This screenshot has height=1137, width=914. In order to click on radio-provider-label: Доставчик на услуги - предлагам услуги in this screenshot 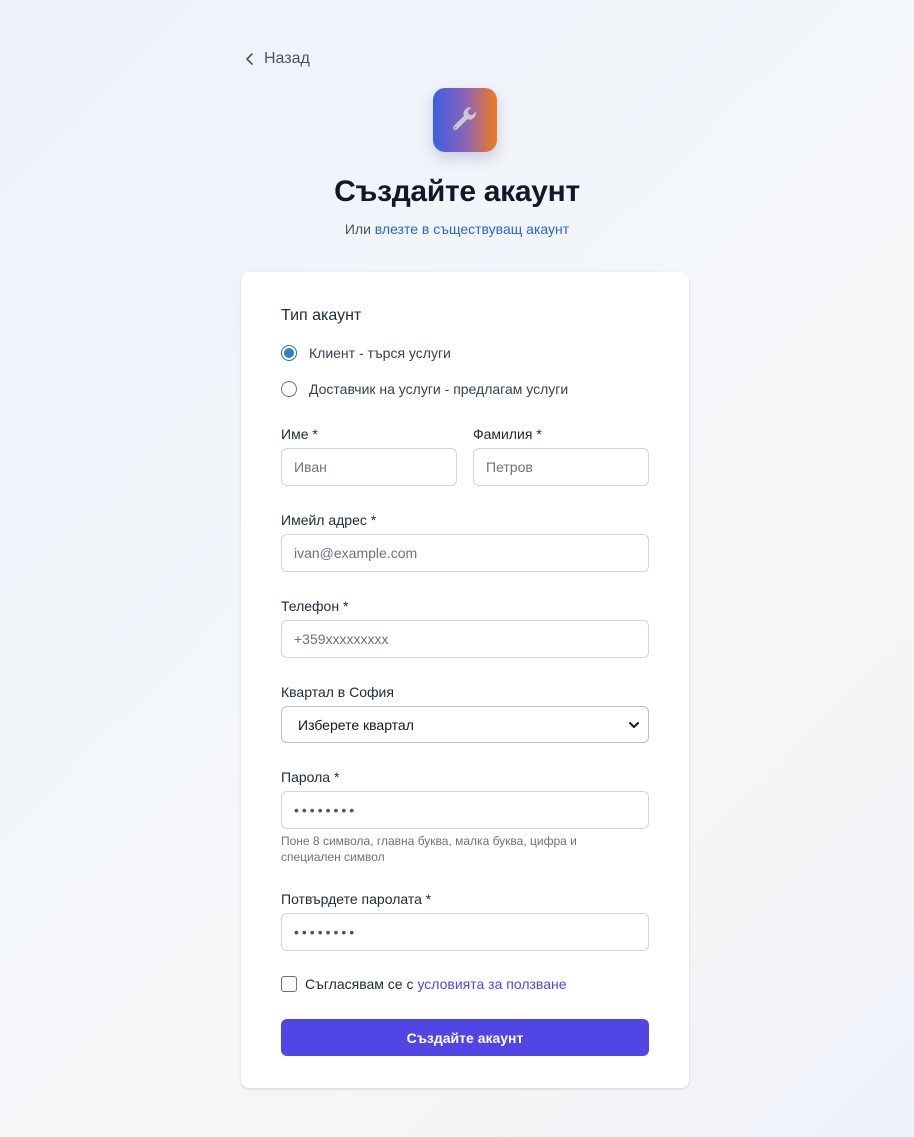, I will do `click(439, 389)`.